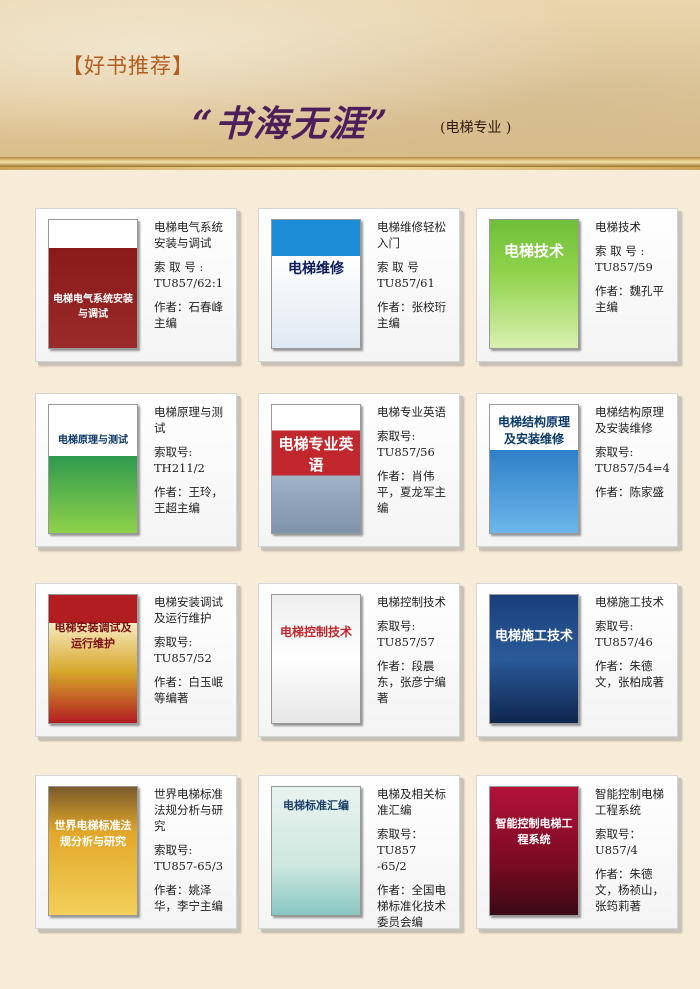 The height and width of the screenshot is (989, 700). I want to click on book-author: 作者：石春峰主编, so click(188, 315).